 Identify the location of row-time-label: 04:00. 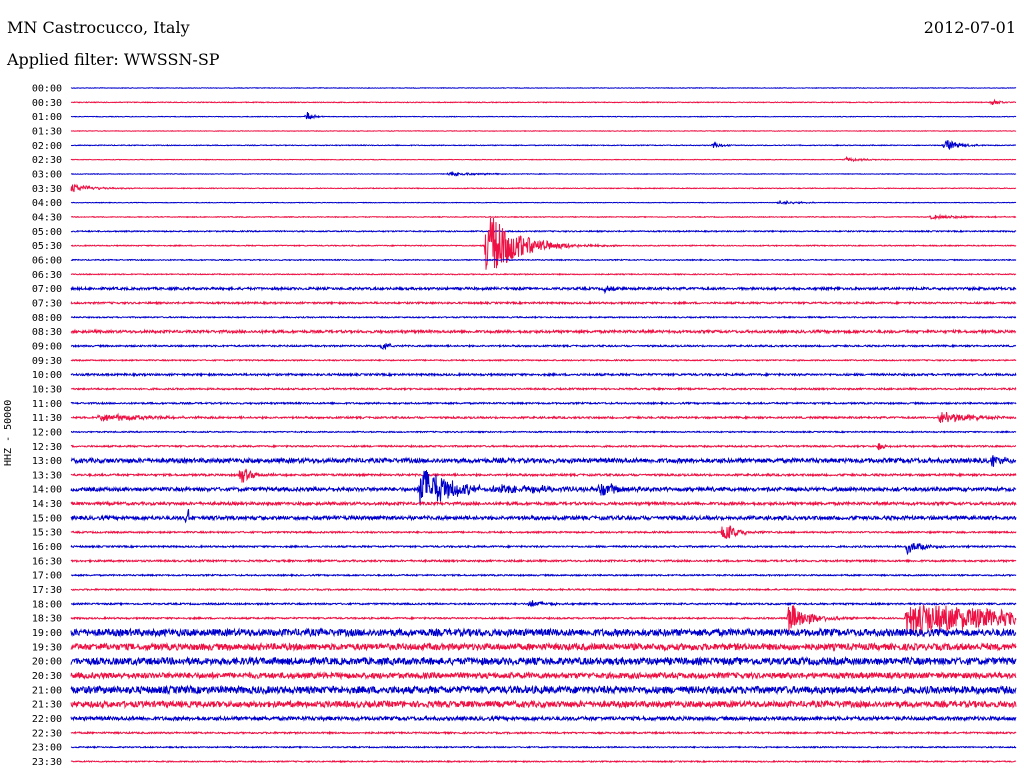
(47, 203).